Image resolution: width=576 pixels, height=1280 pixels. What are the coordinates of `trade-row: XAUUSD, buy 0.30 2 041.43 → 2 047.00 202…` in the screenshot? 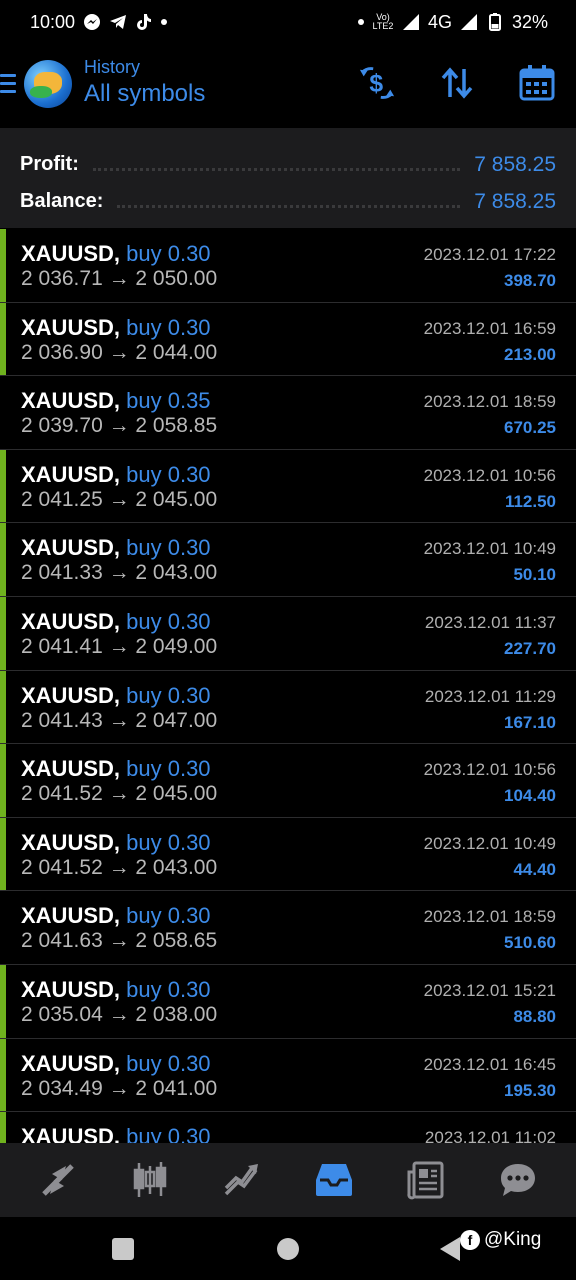 It's located at (288, 707).